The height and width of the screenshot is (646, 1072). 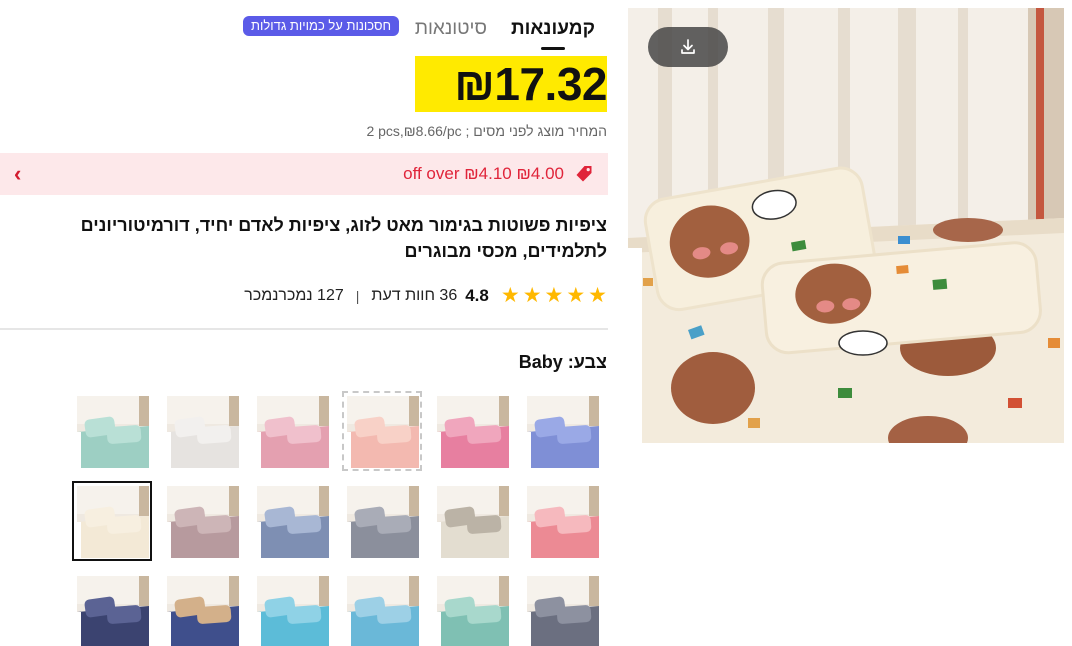 What do you see at coordinates (486, 131) in the screenshot?
I see `unit-price-text: 2 pcs,₪8.66/pc ; המחיר מוצג לפני מסים` at bounding box center [486, 131].